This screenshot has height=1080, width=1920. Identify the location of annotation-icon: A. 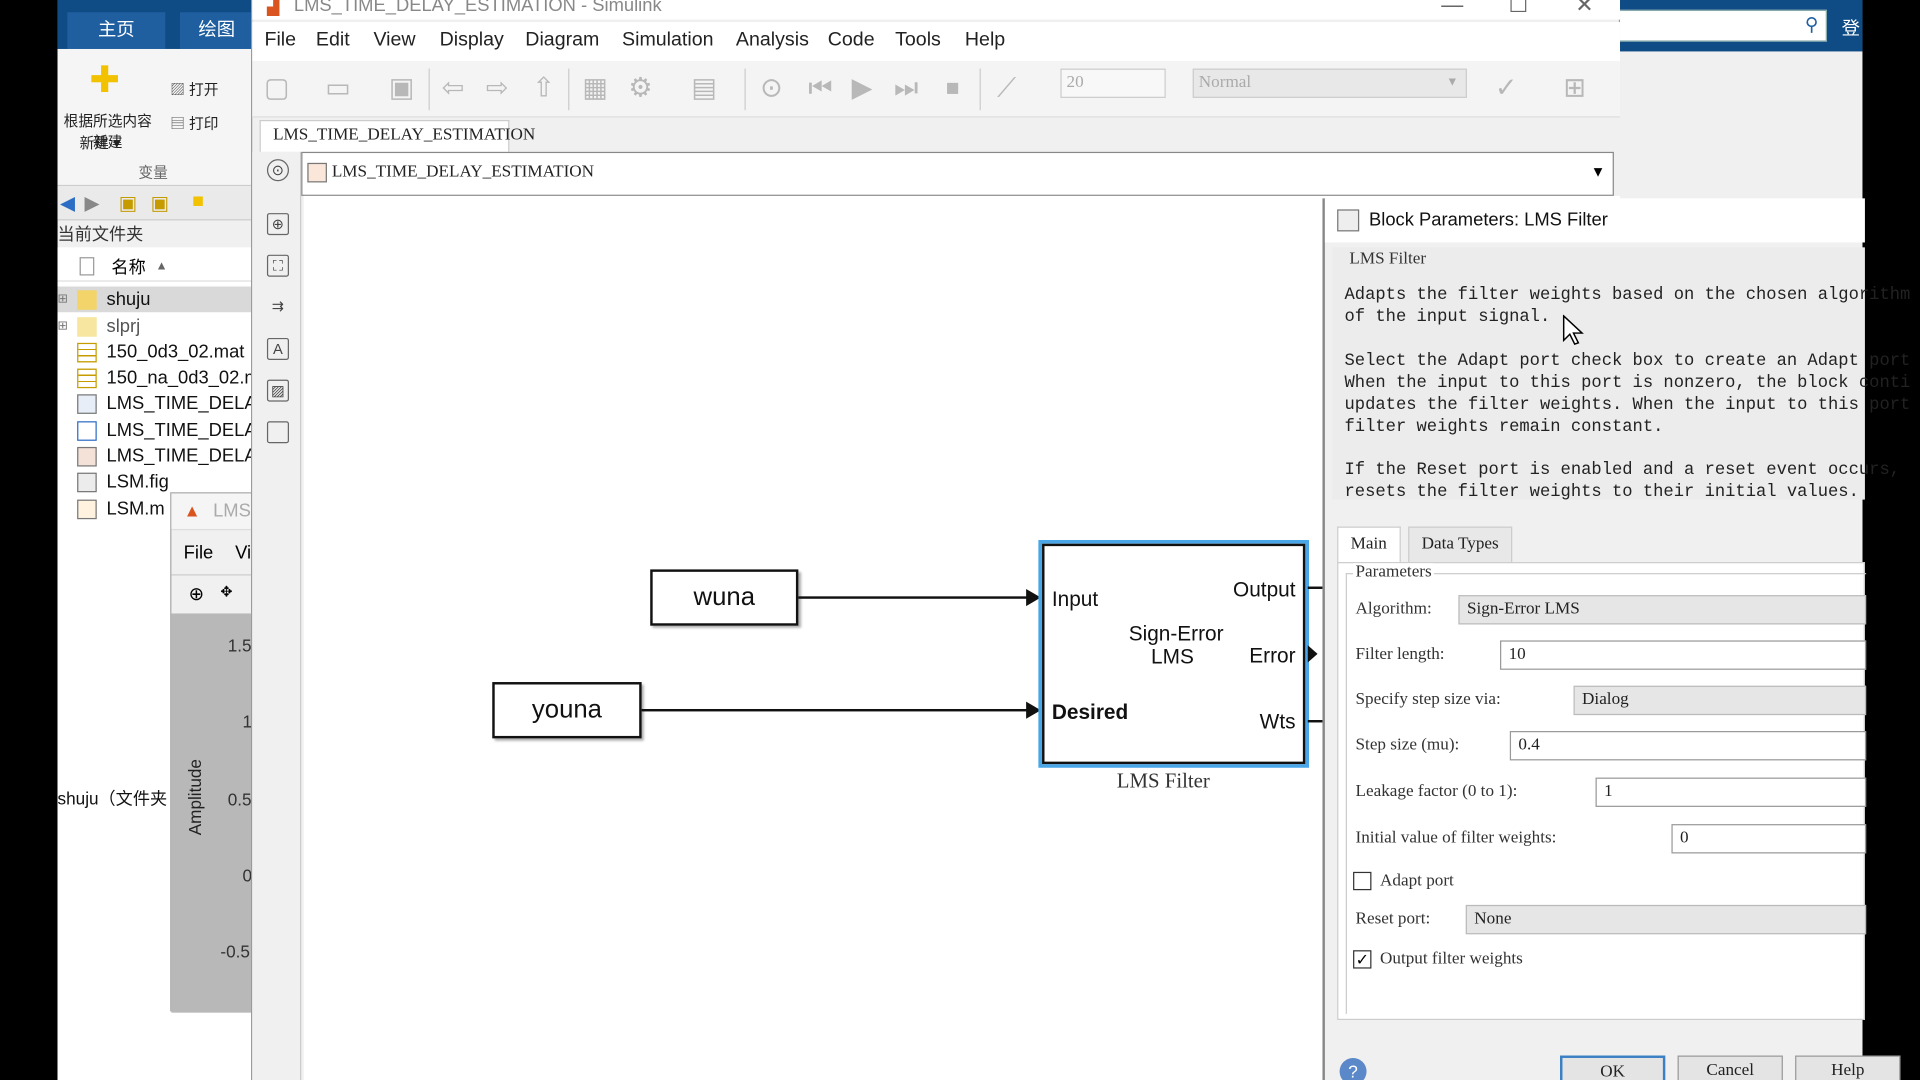
(277, 349).